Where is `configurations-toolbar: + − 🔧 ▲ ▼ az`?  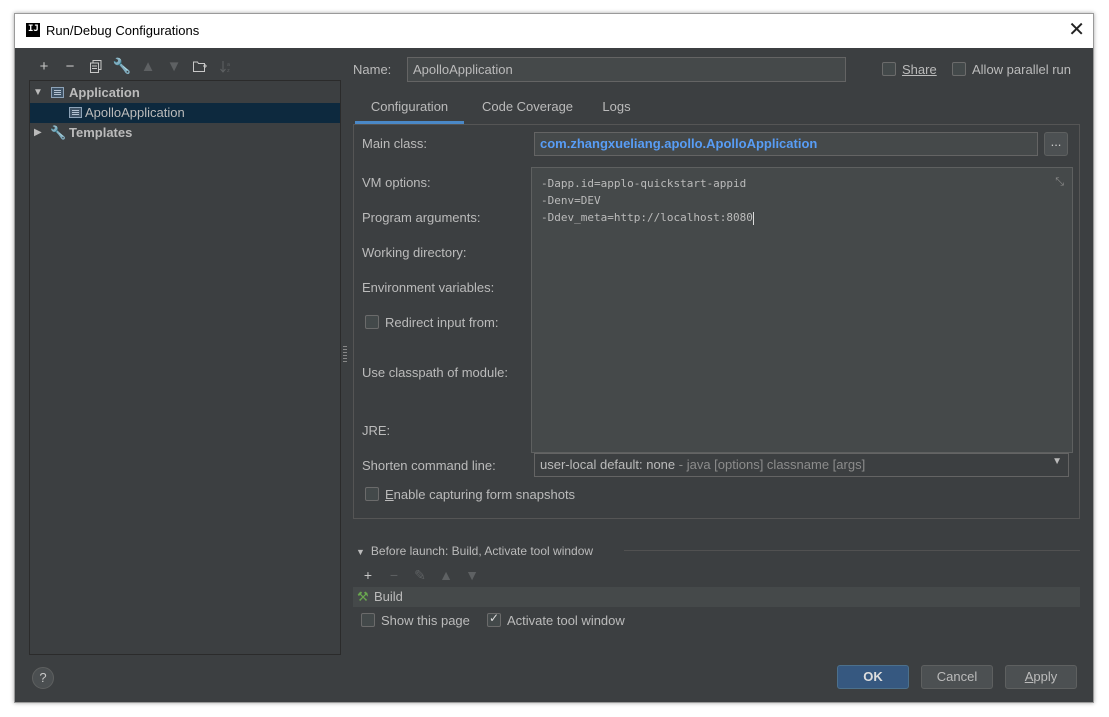 configurations-toolbar: + − 🔧 ▲ ▼ az is located at coordinates (135, 66).